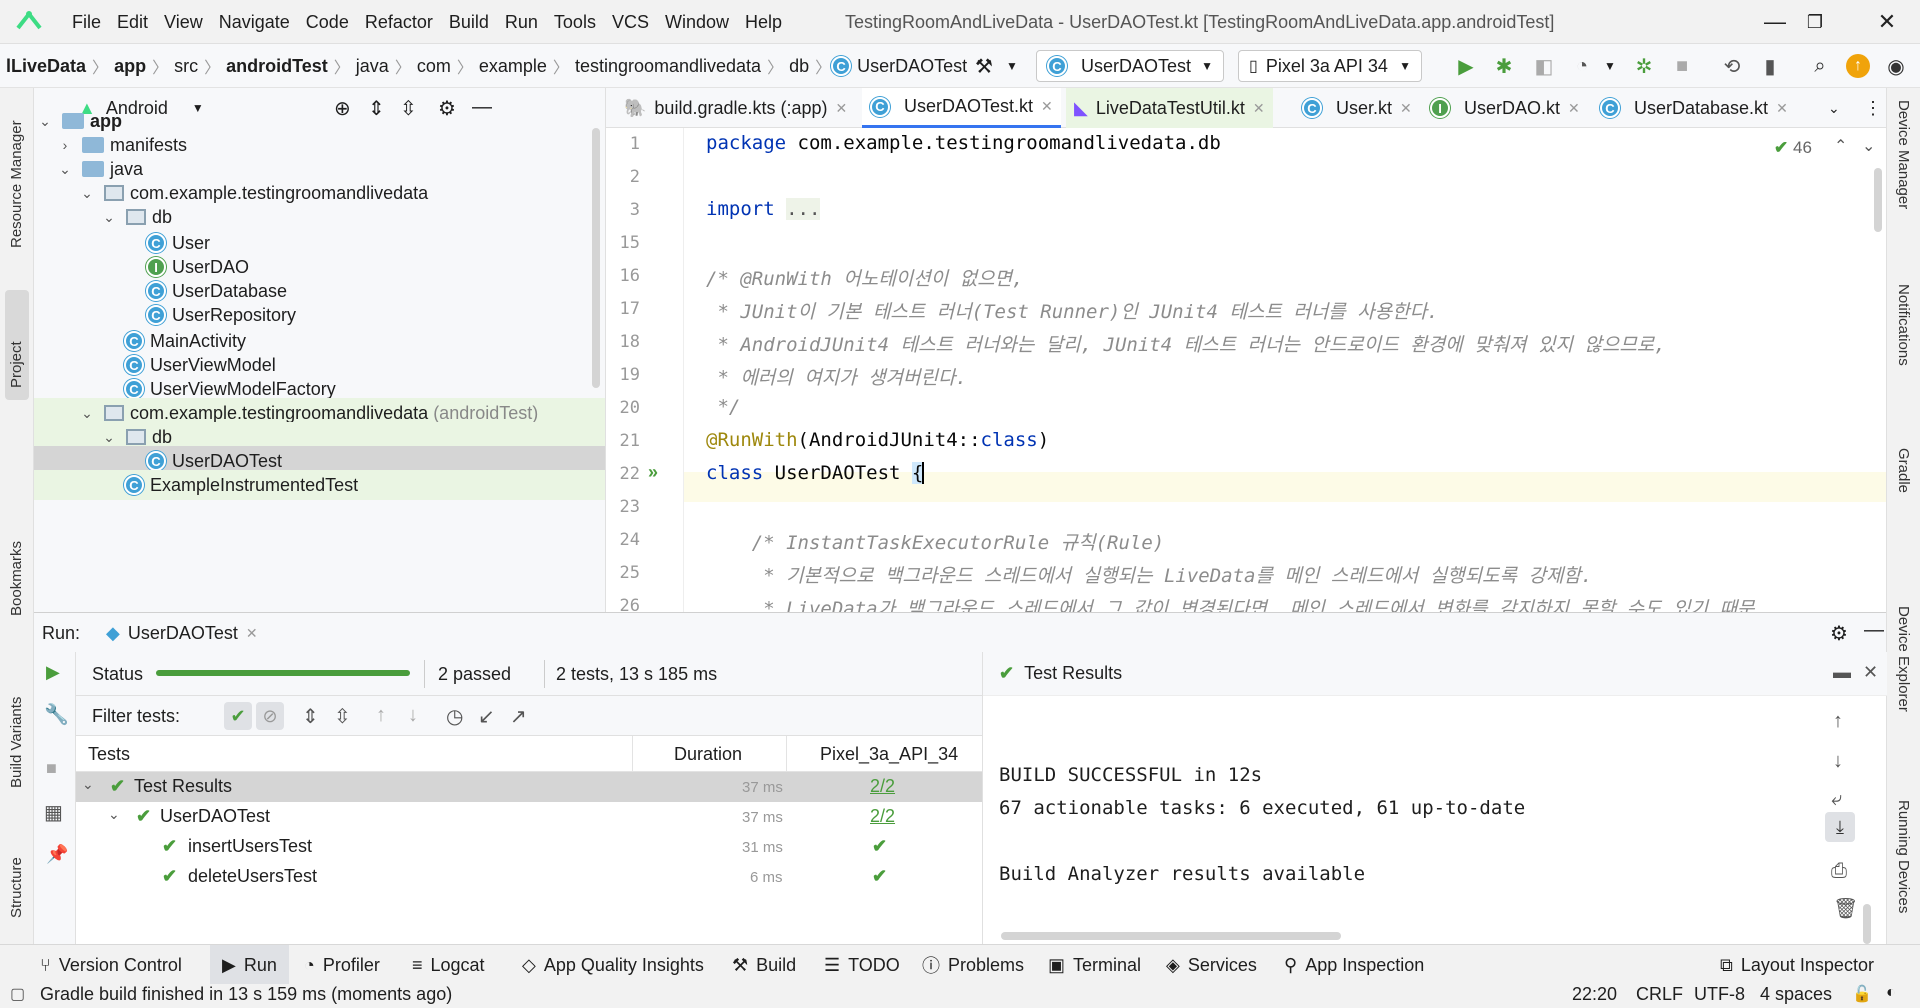 This screenshot has width=1920, height=1008. Describe the element at coordinates (254, 22) in the screenshot. I see `menu-navigate: Navigate` at that location.